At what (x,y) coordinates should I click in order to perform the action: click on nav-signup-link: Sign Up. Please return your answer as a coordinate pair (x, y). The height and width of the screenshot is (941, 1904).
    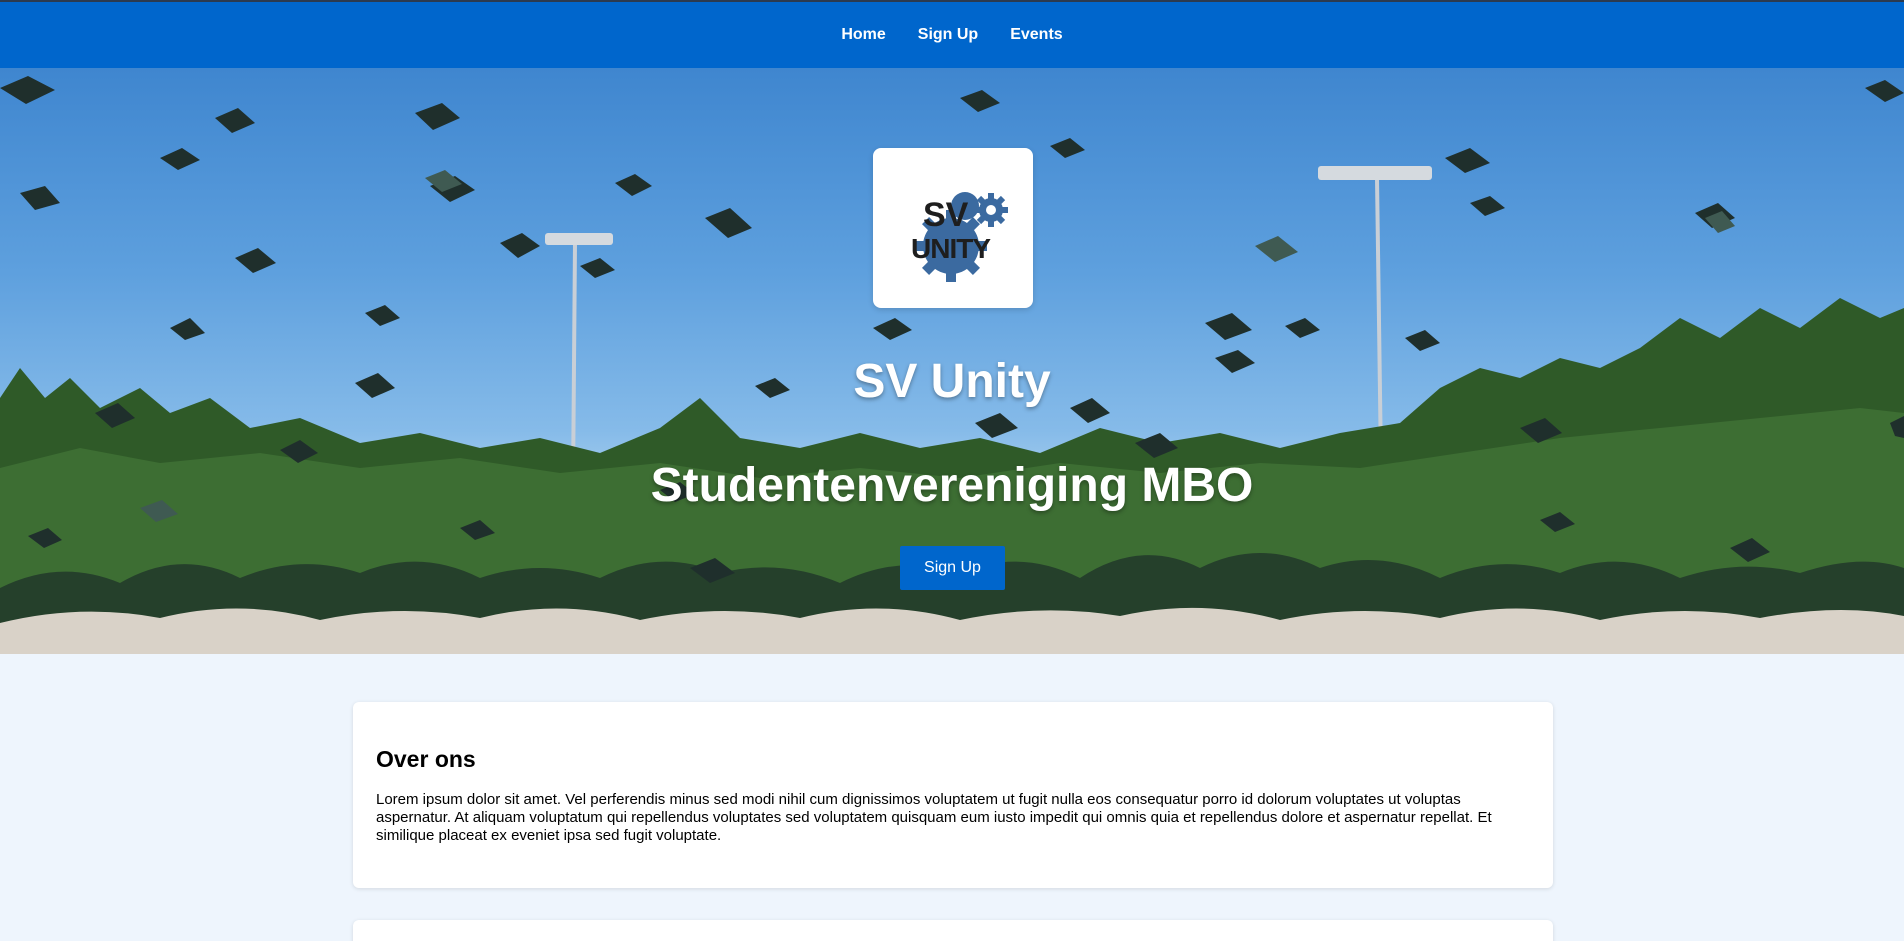
    Looking at the image, I should click on (948, 35).